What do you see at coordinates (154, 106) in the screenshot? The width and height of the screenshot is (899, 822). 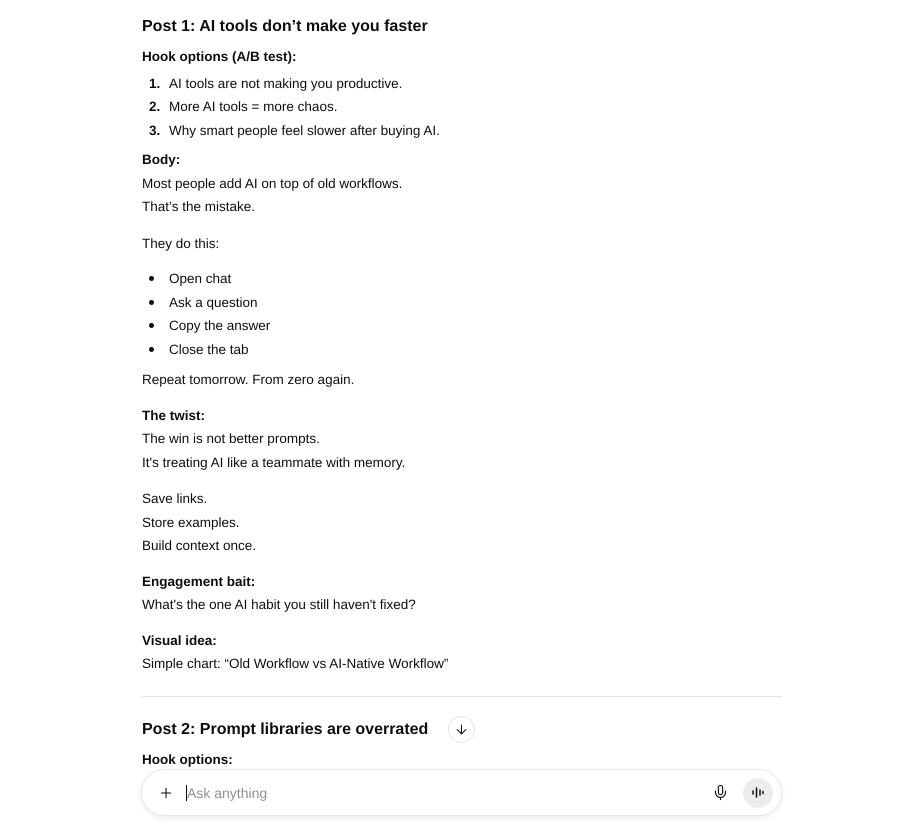 I see `list-number: 2.` at bounding box center [154, 106].